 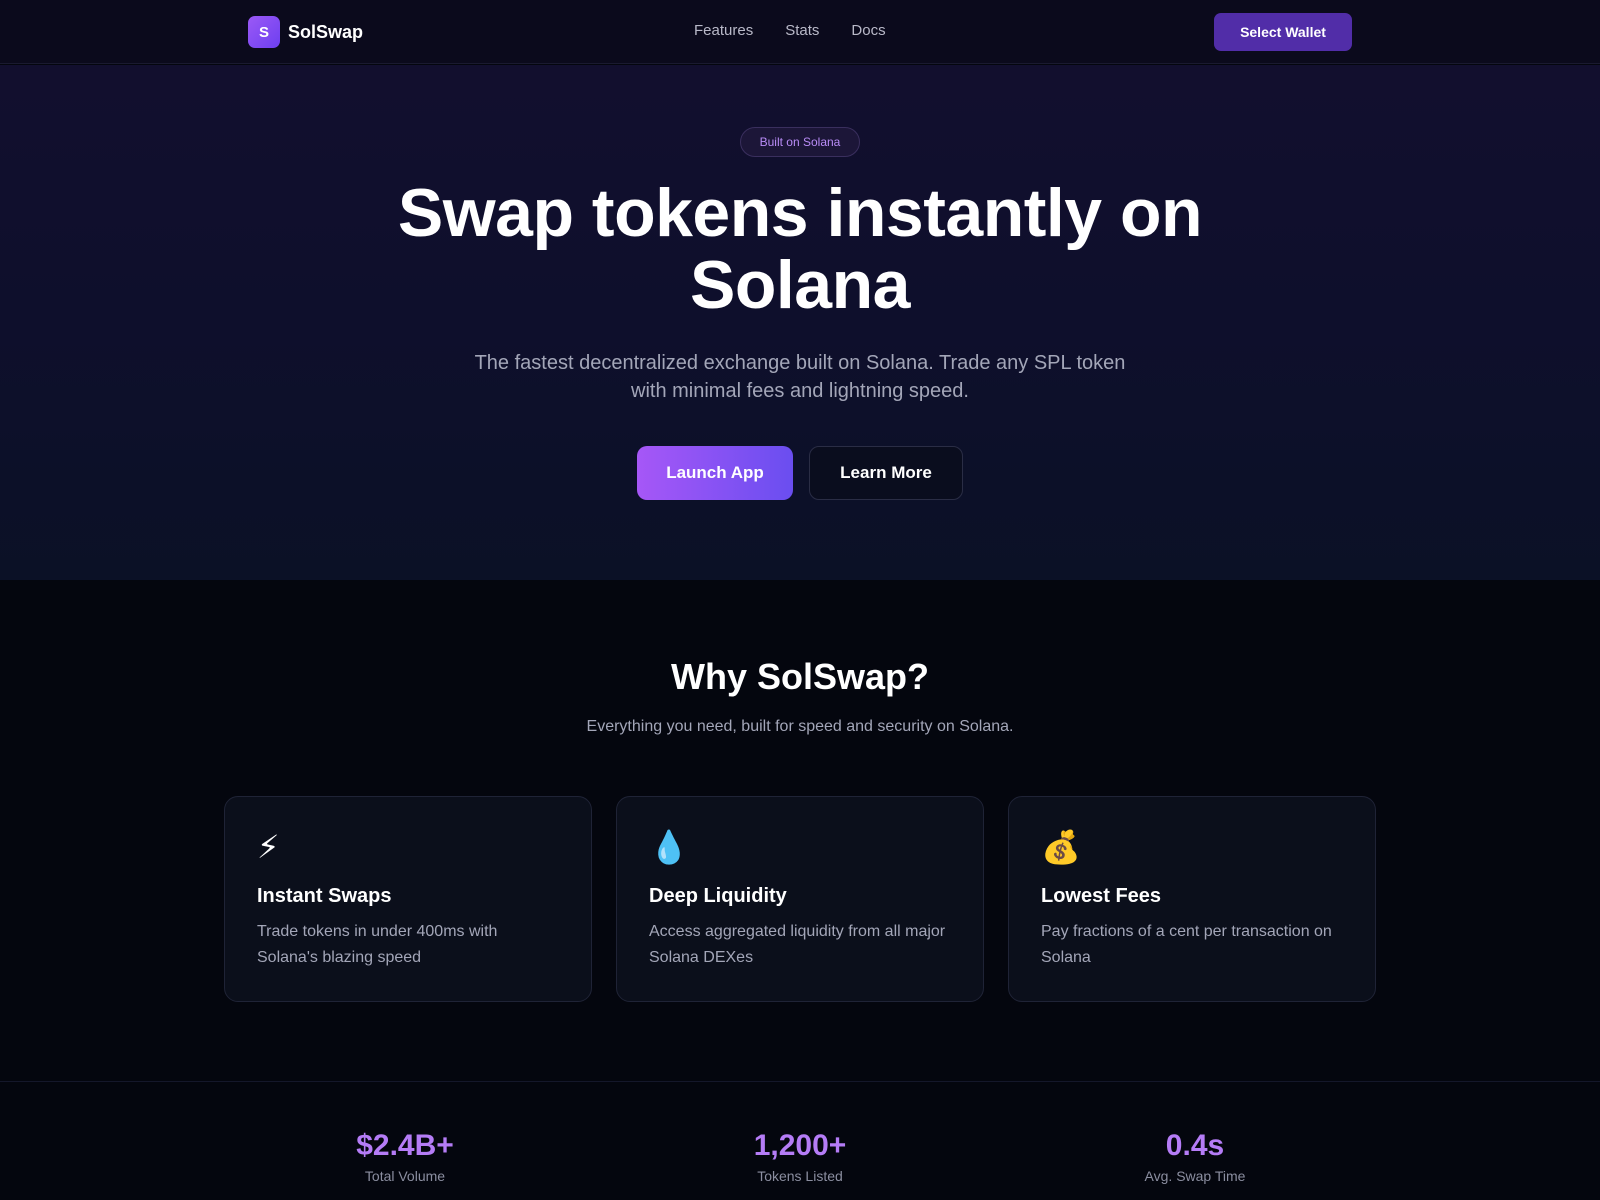 I want to click on brand-logo: S SolSwap, so click(x=305, y=32).